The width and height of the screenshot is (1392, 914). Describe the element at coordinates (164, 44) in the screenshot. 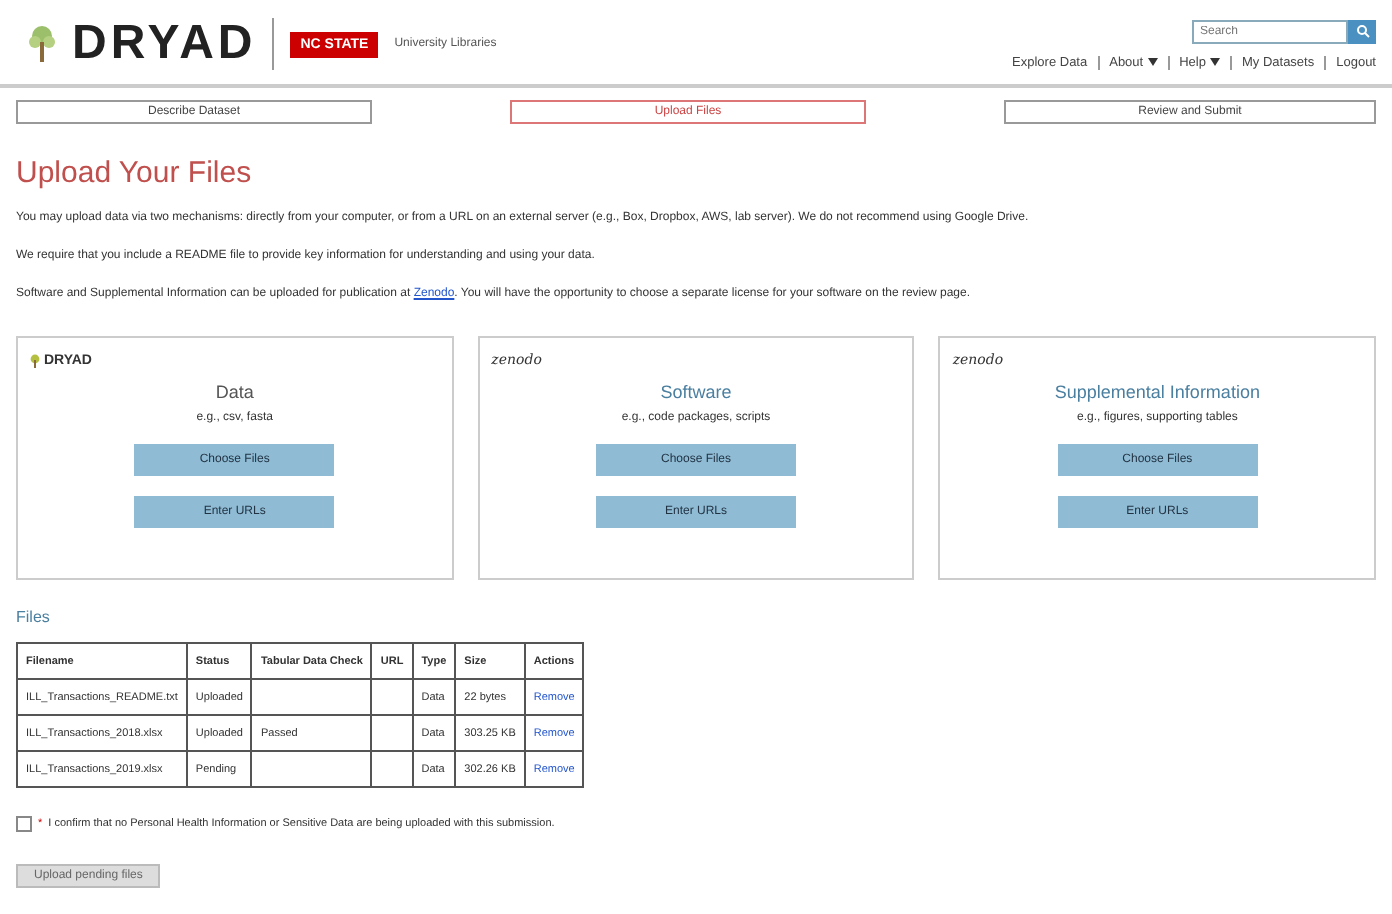

I see `site-logo: DRYAD` at that location.